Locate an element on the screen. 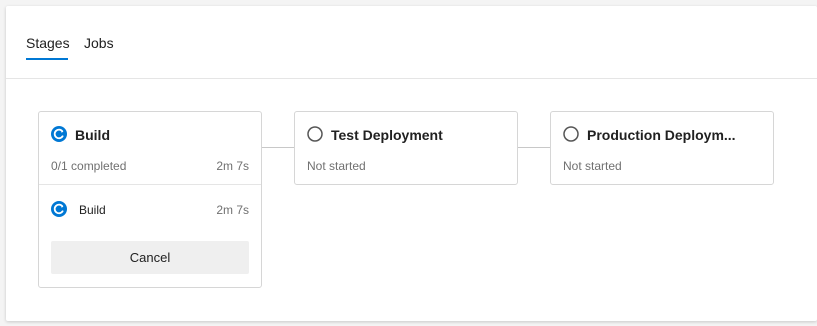  job-duration: 2m 7s is located at coordinates (232, 210).